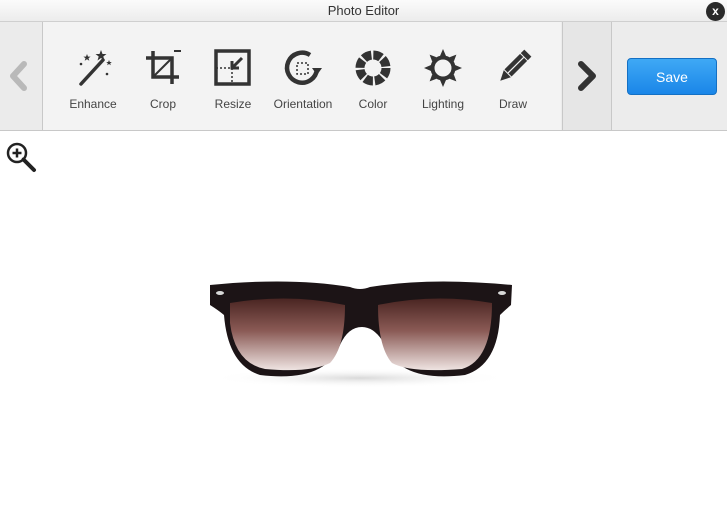 The width and height of the screenshot is (727, 522). What do you see at coordinates (21, 157) in the screenshot?
I see `zoom-in-icon` at bounding box center [21, 157].